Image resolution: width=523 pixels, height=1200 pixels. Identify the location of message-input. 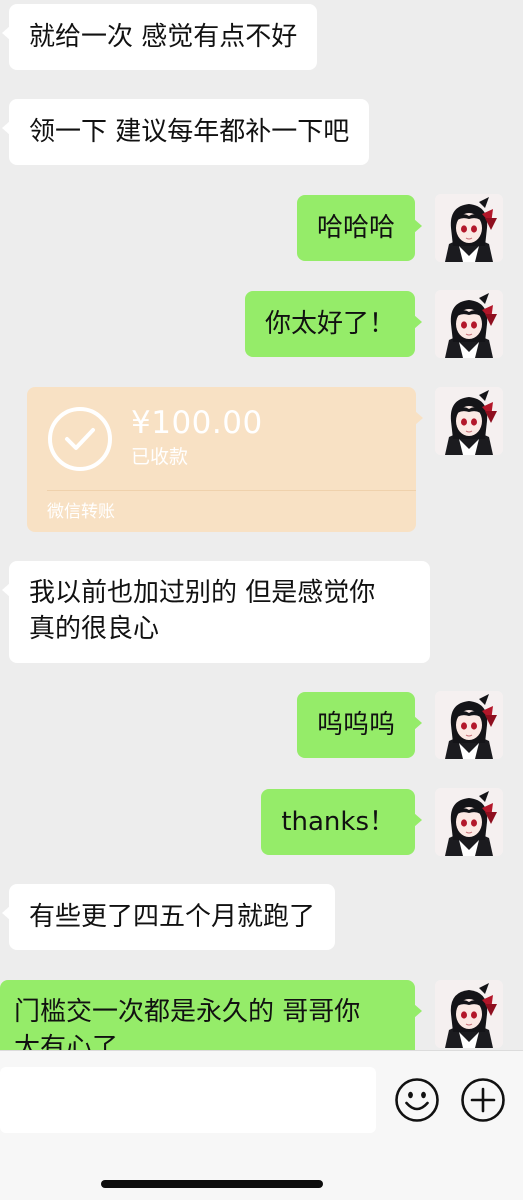
(188, 1100).